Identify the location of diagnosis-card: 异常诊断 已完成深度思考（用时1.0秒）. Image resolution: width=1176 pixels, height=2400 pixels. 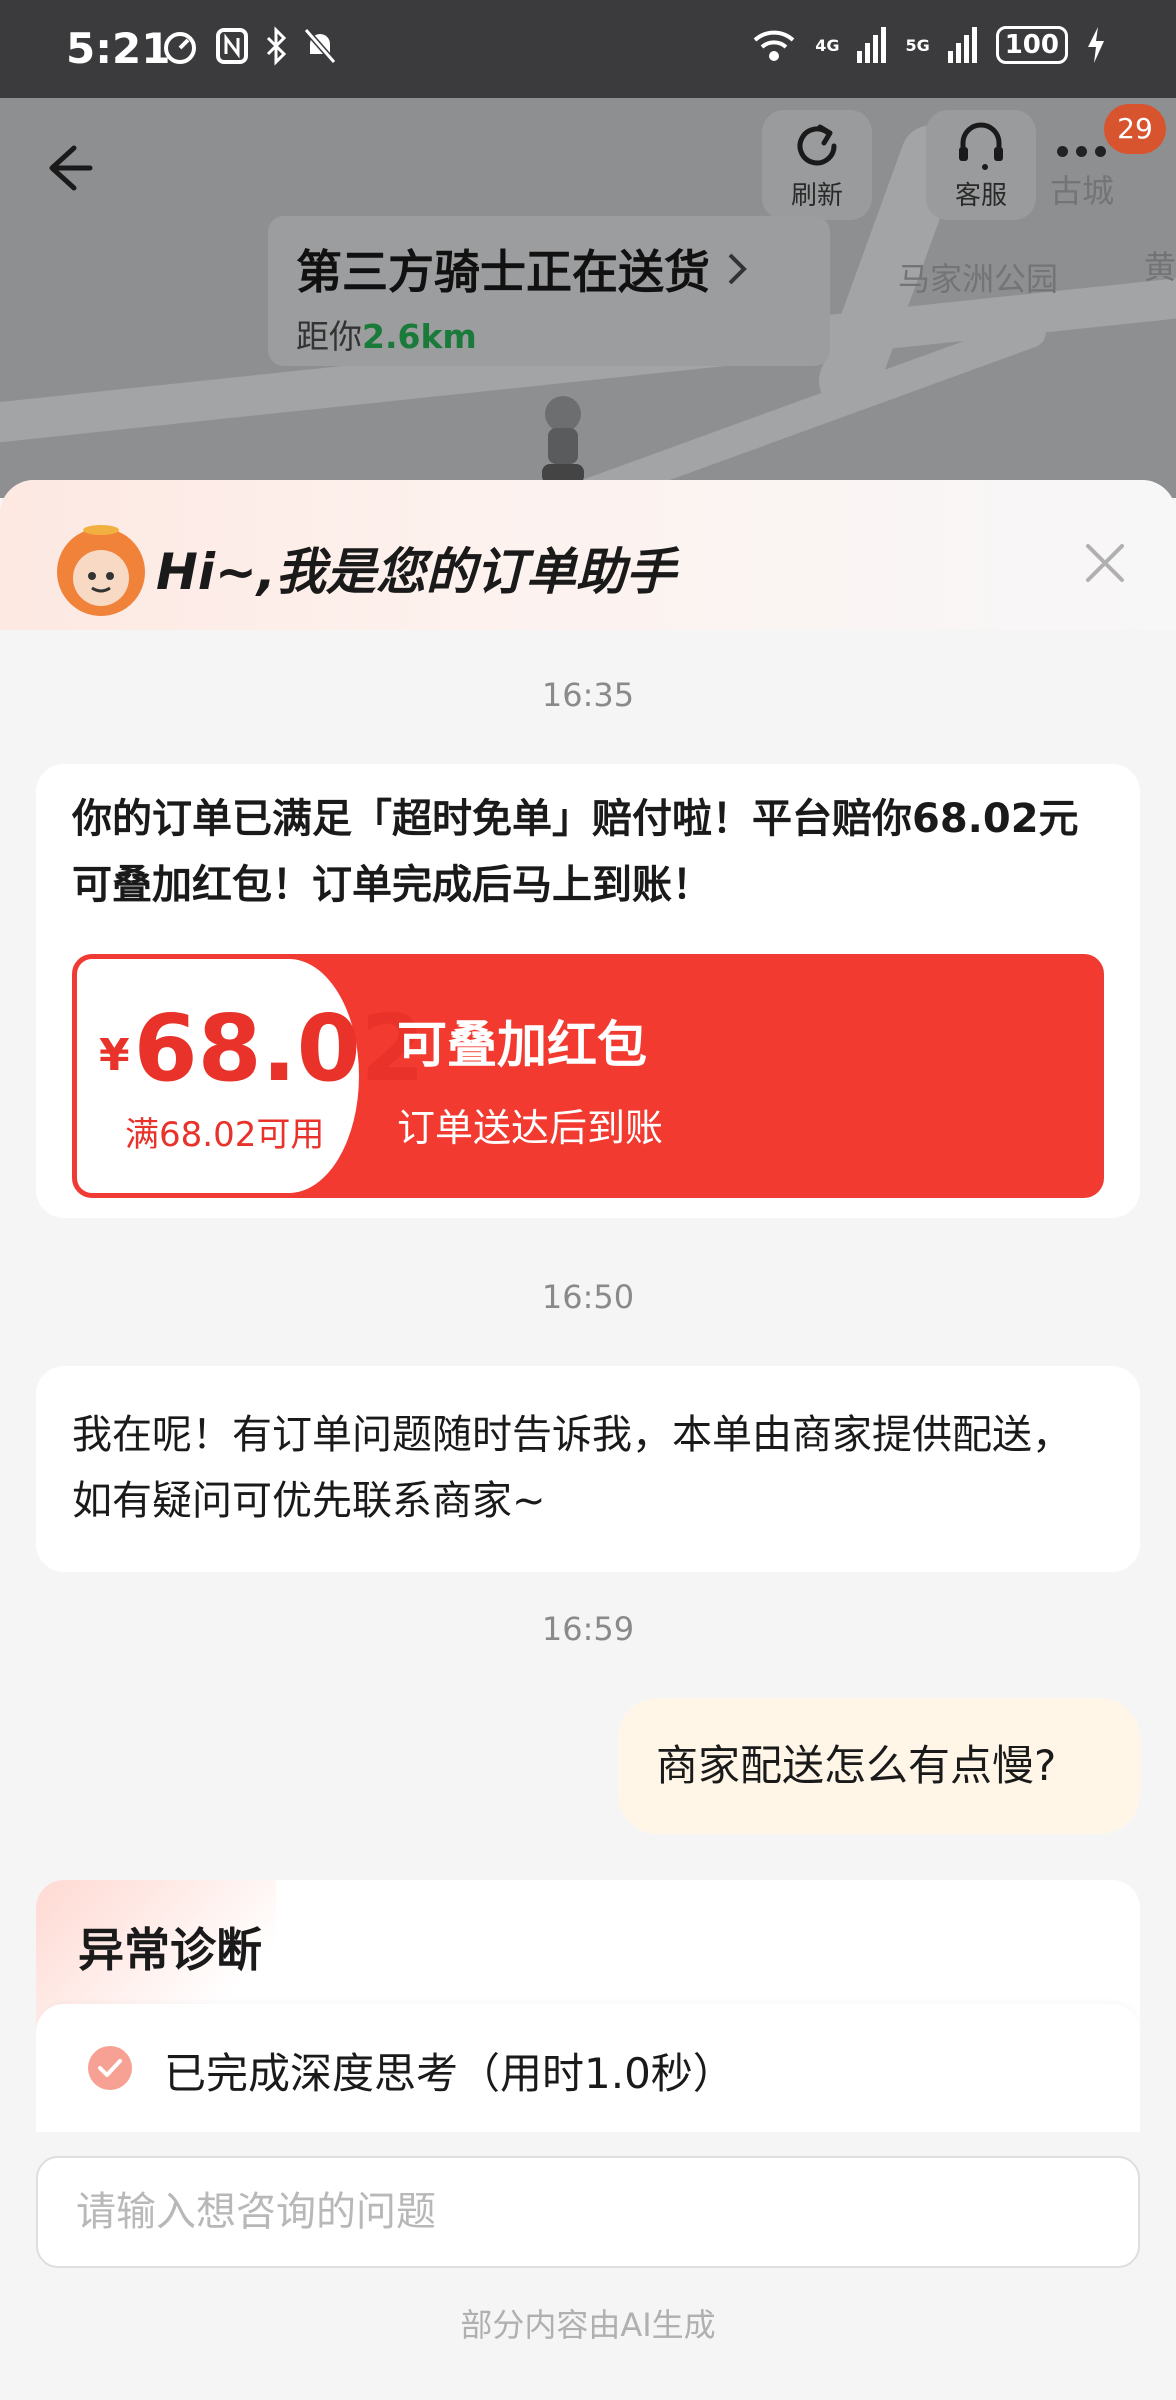
(588, 2006).